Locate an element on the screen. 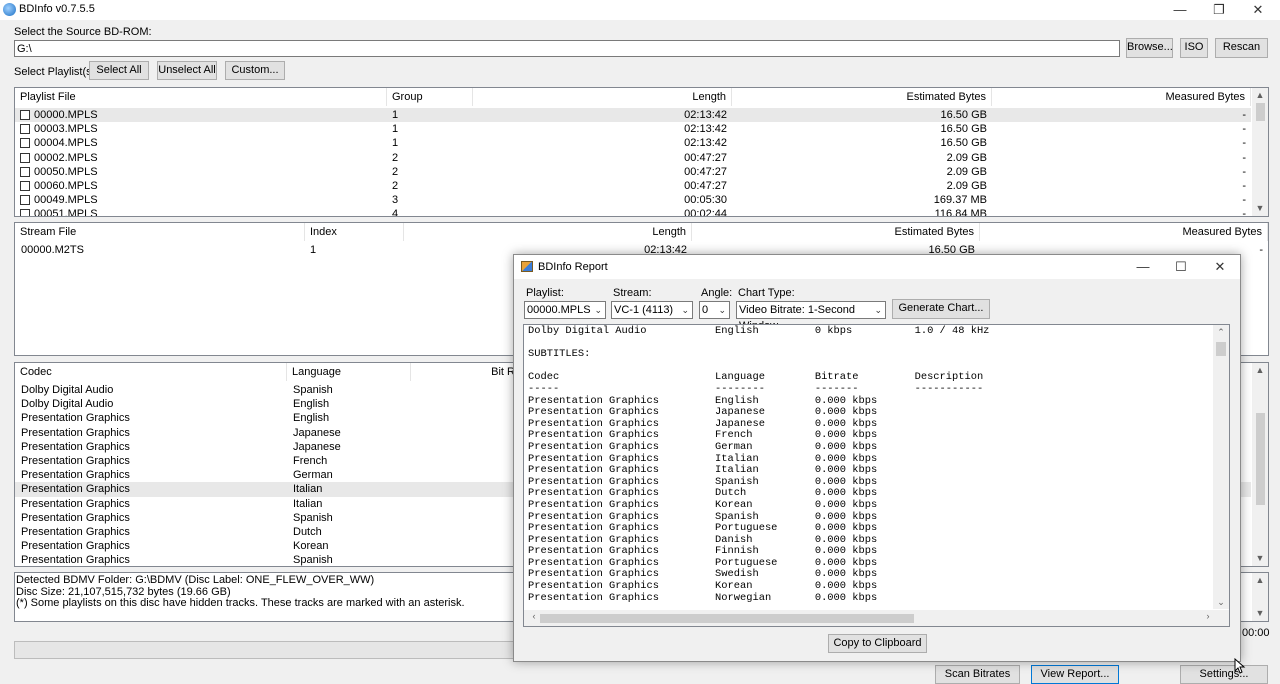 This screenshot has width=1280, height=684. col-bitrate: Bit R is located at coordinates (466, 372).